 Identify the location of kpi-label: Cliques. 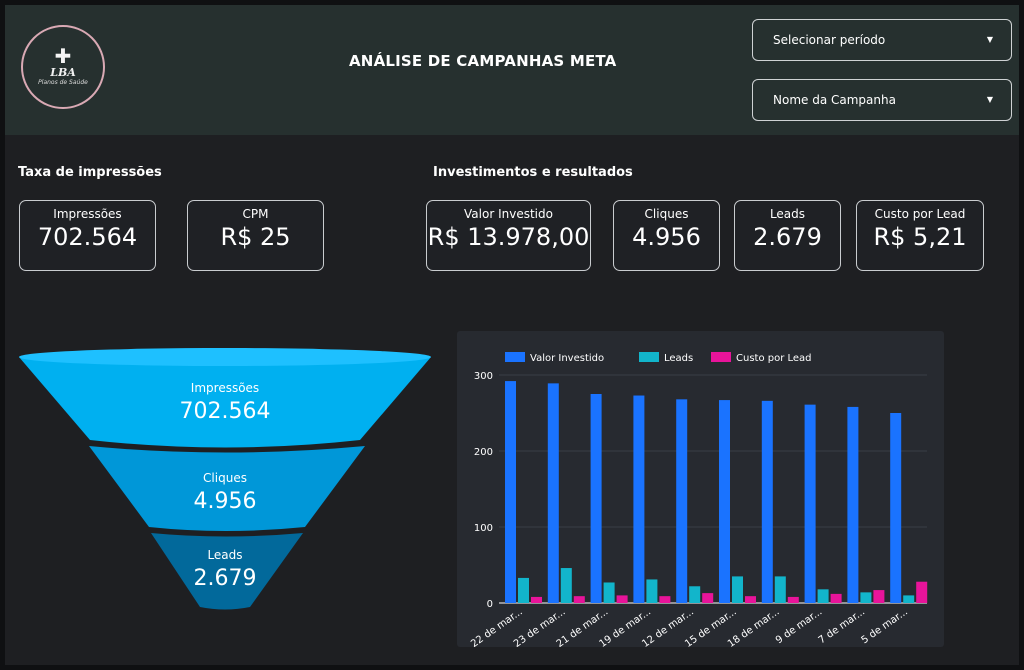
(666, 214).